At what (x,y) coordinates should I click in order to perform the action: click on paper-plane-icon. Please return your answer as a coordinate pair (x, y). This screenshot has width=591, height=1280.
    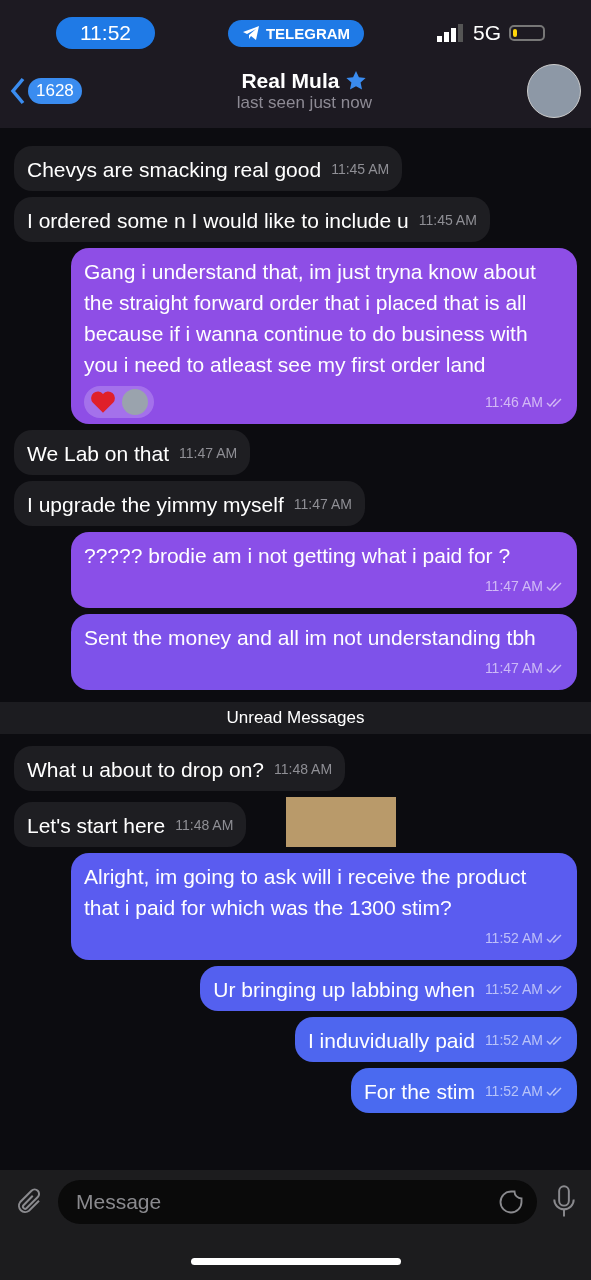
    Looking at the image, I should click on (250, 33).